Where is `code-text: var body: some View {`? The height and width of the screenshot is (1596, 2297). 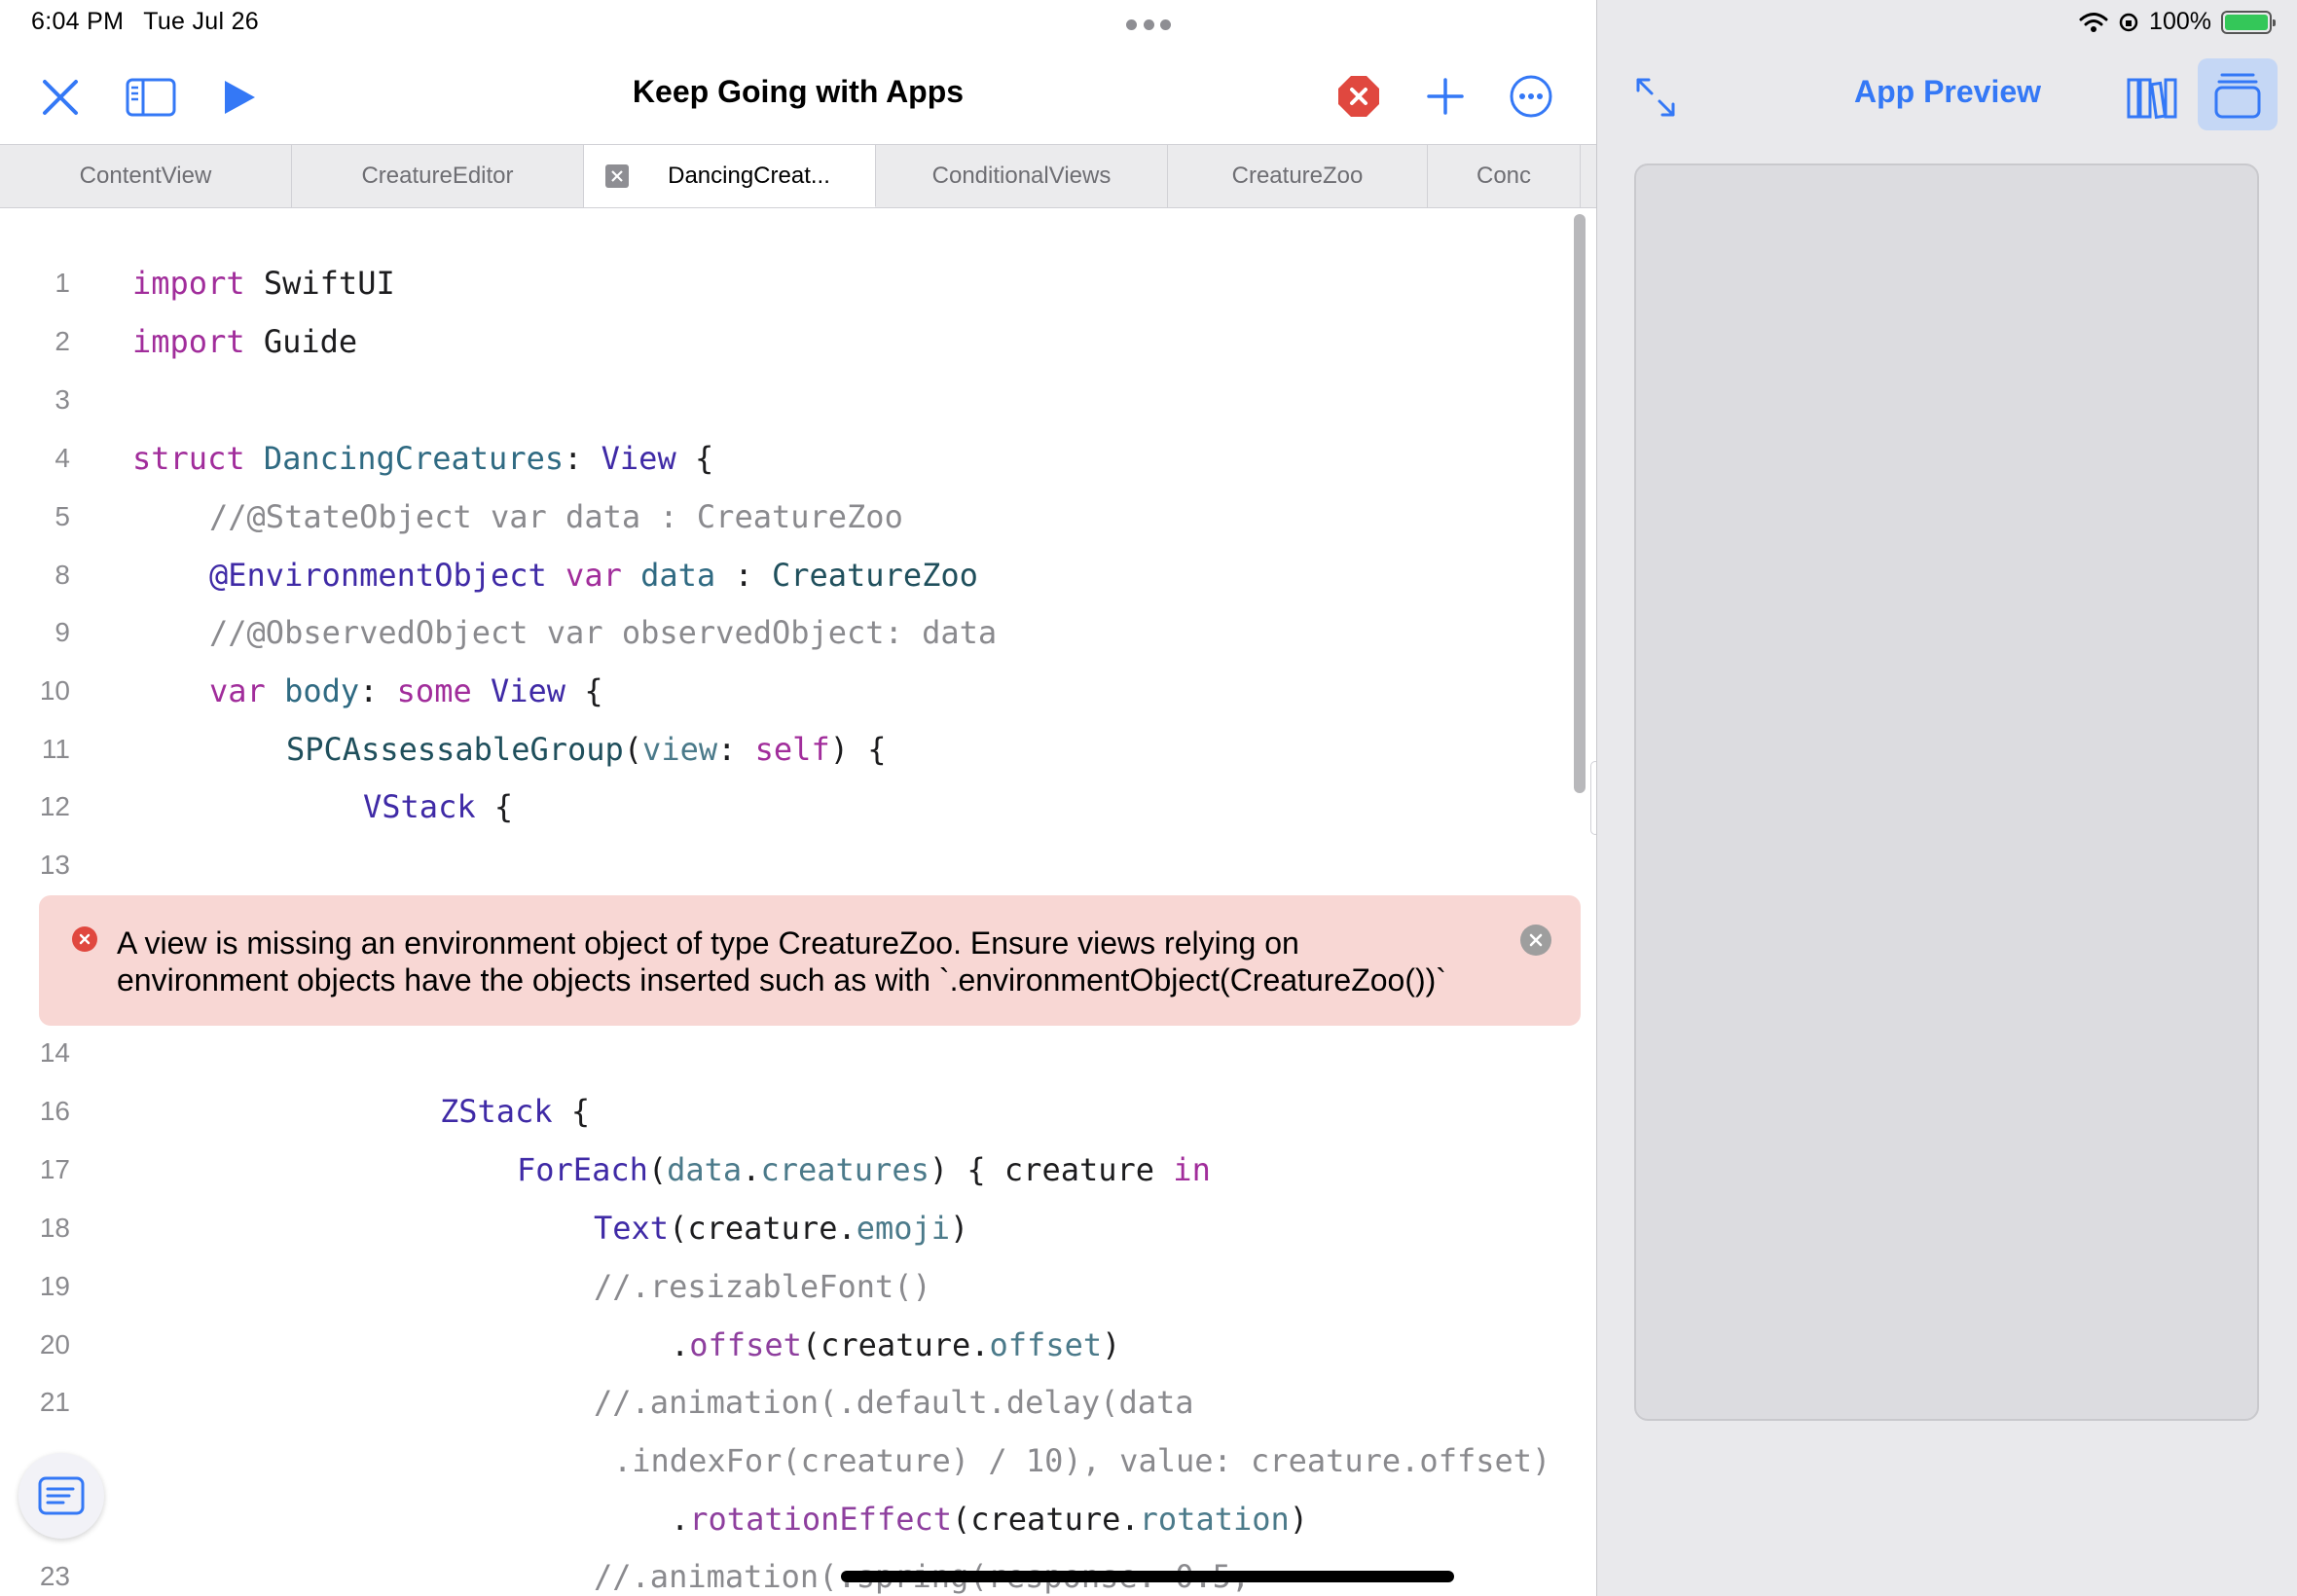
code-text: var body: some View { is located at coordinates (406, 690).